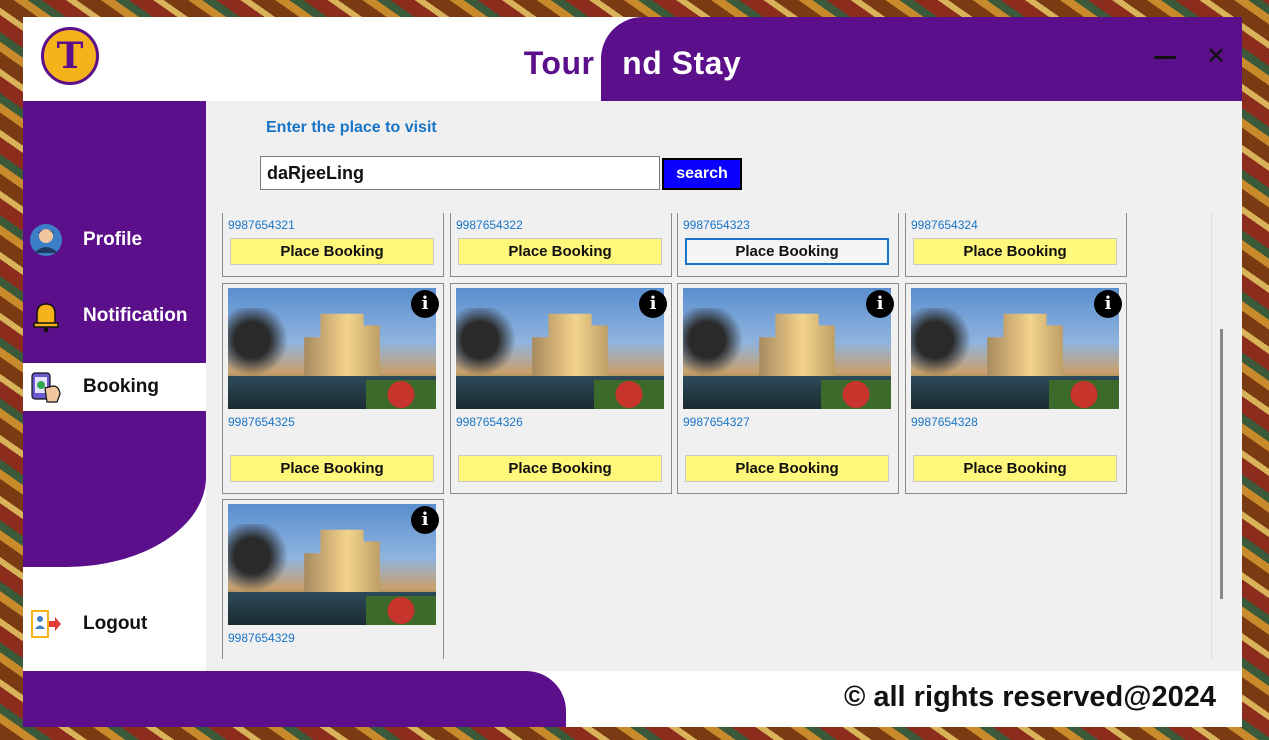  I want to click on hotel-card: i 9987654326 Place Booking, so click(561, 388).